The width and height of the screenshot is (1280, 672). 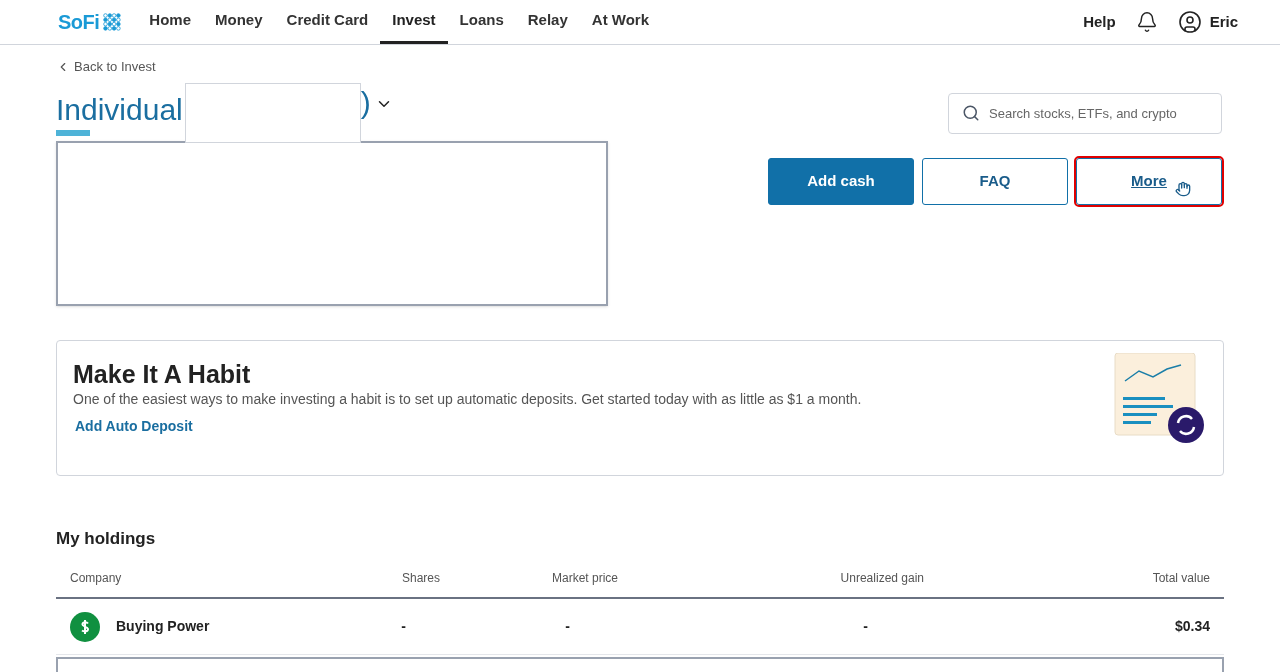 I want to click on nav-tab: Invest, so click(x=414, y=22).